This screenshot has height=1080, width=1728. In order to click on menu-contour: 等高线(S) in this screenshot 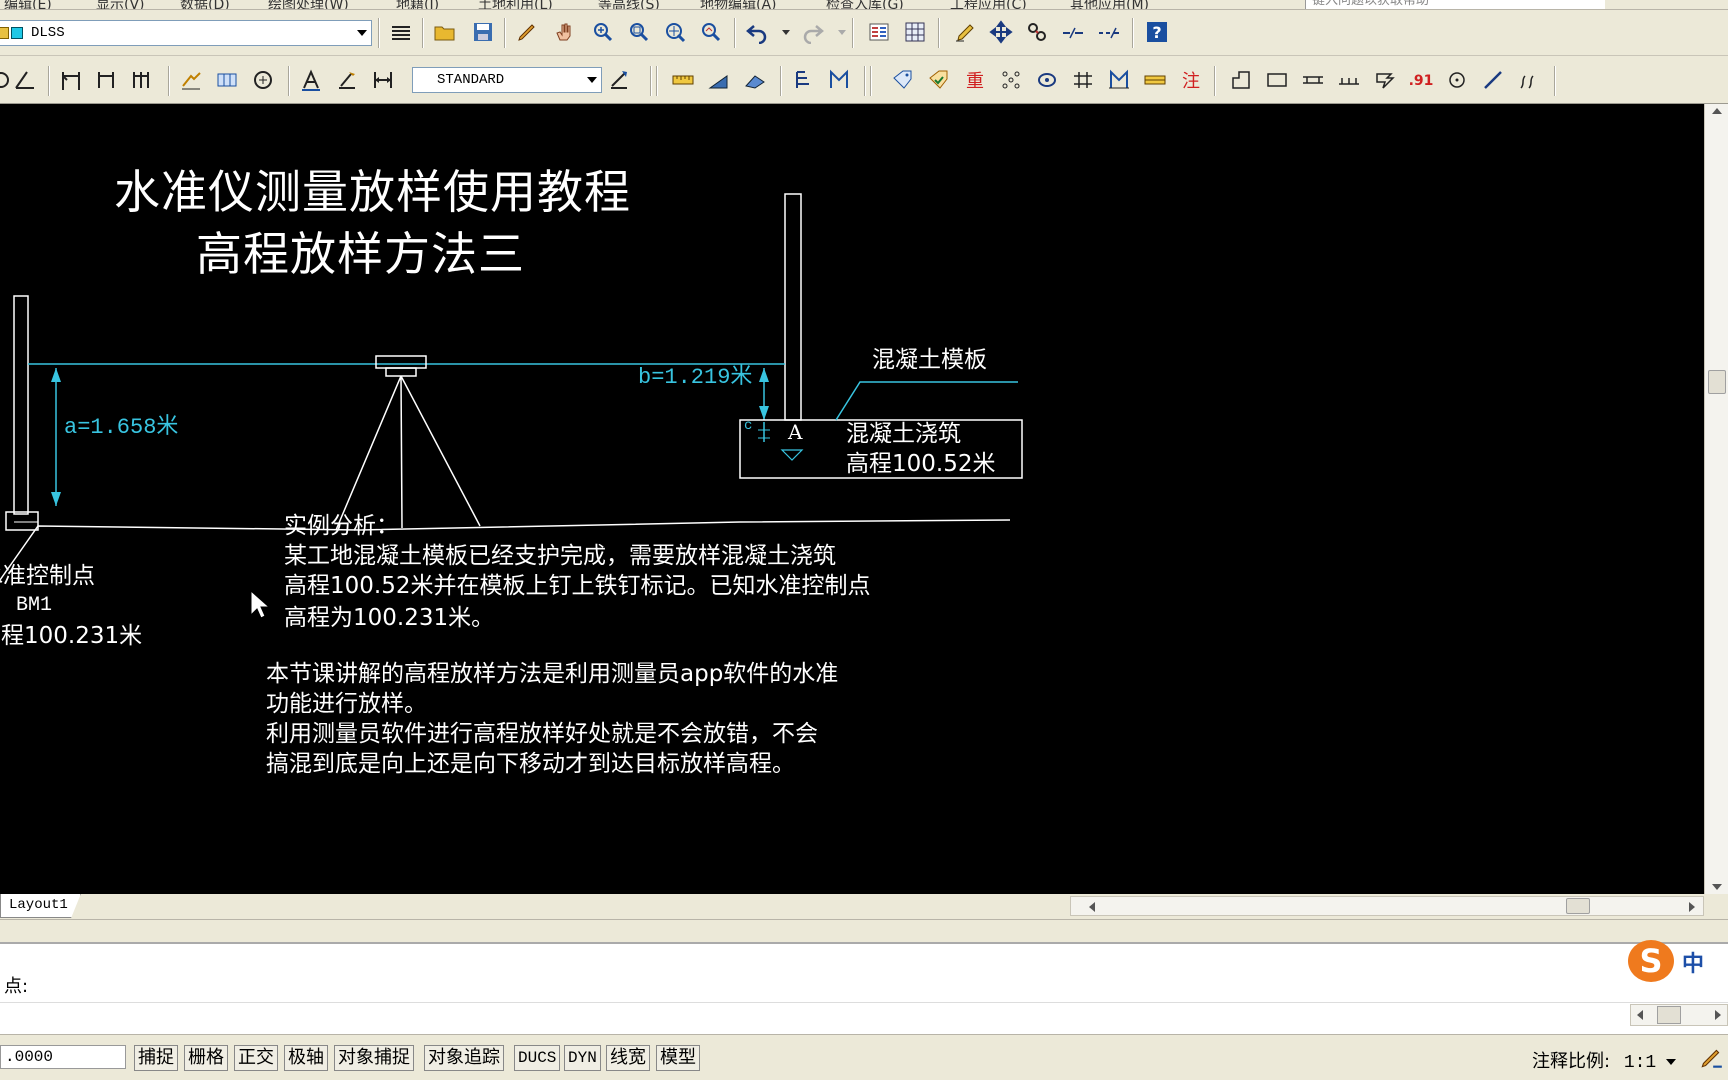, I will do `click(629, 4)`.